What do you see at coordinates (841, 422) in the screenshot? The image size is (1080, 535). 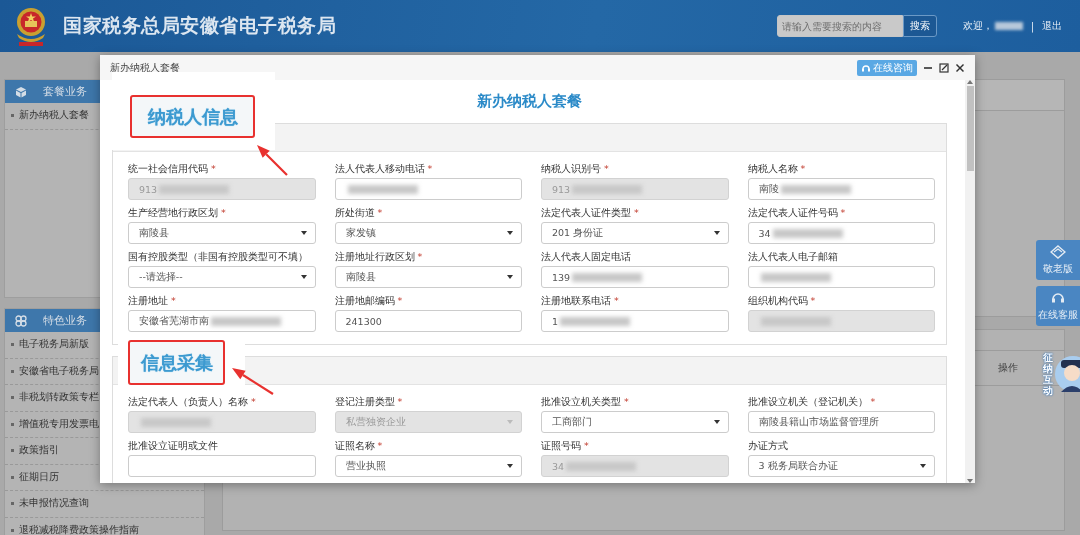 I see `text-field: 南陵县籍山市场监督管理所` at bounding box center [841, 422].